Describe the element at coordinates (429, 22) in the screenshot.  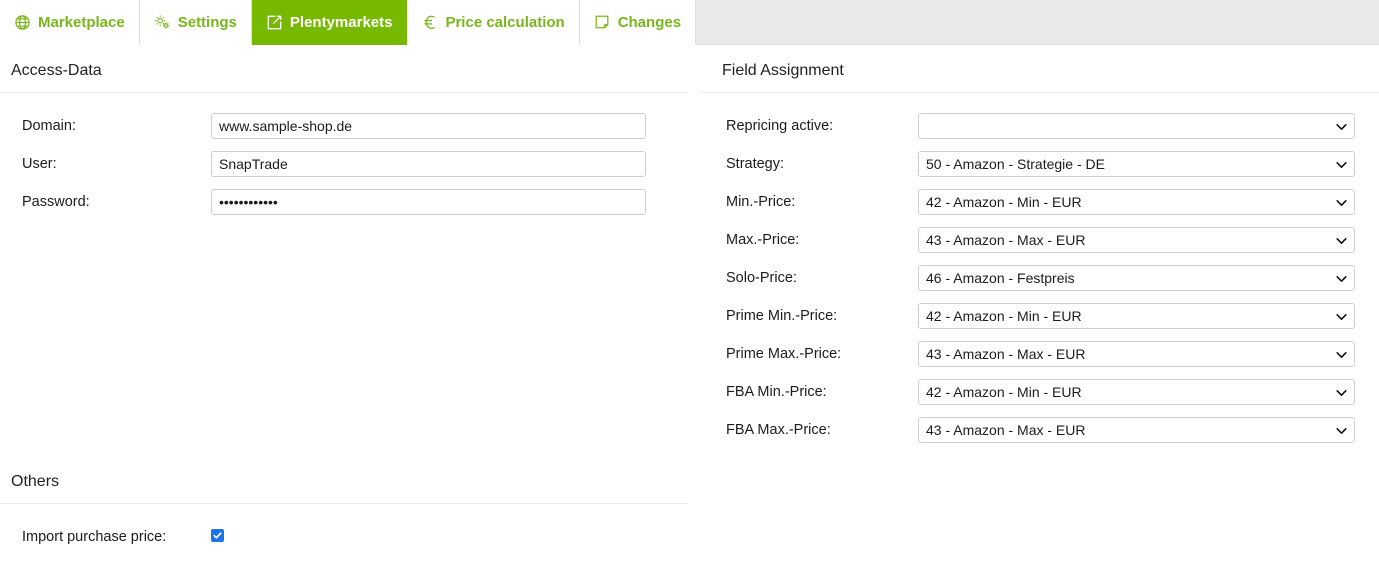
I see `euro-icon` at that location.